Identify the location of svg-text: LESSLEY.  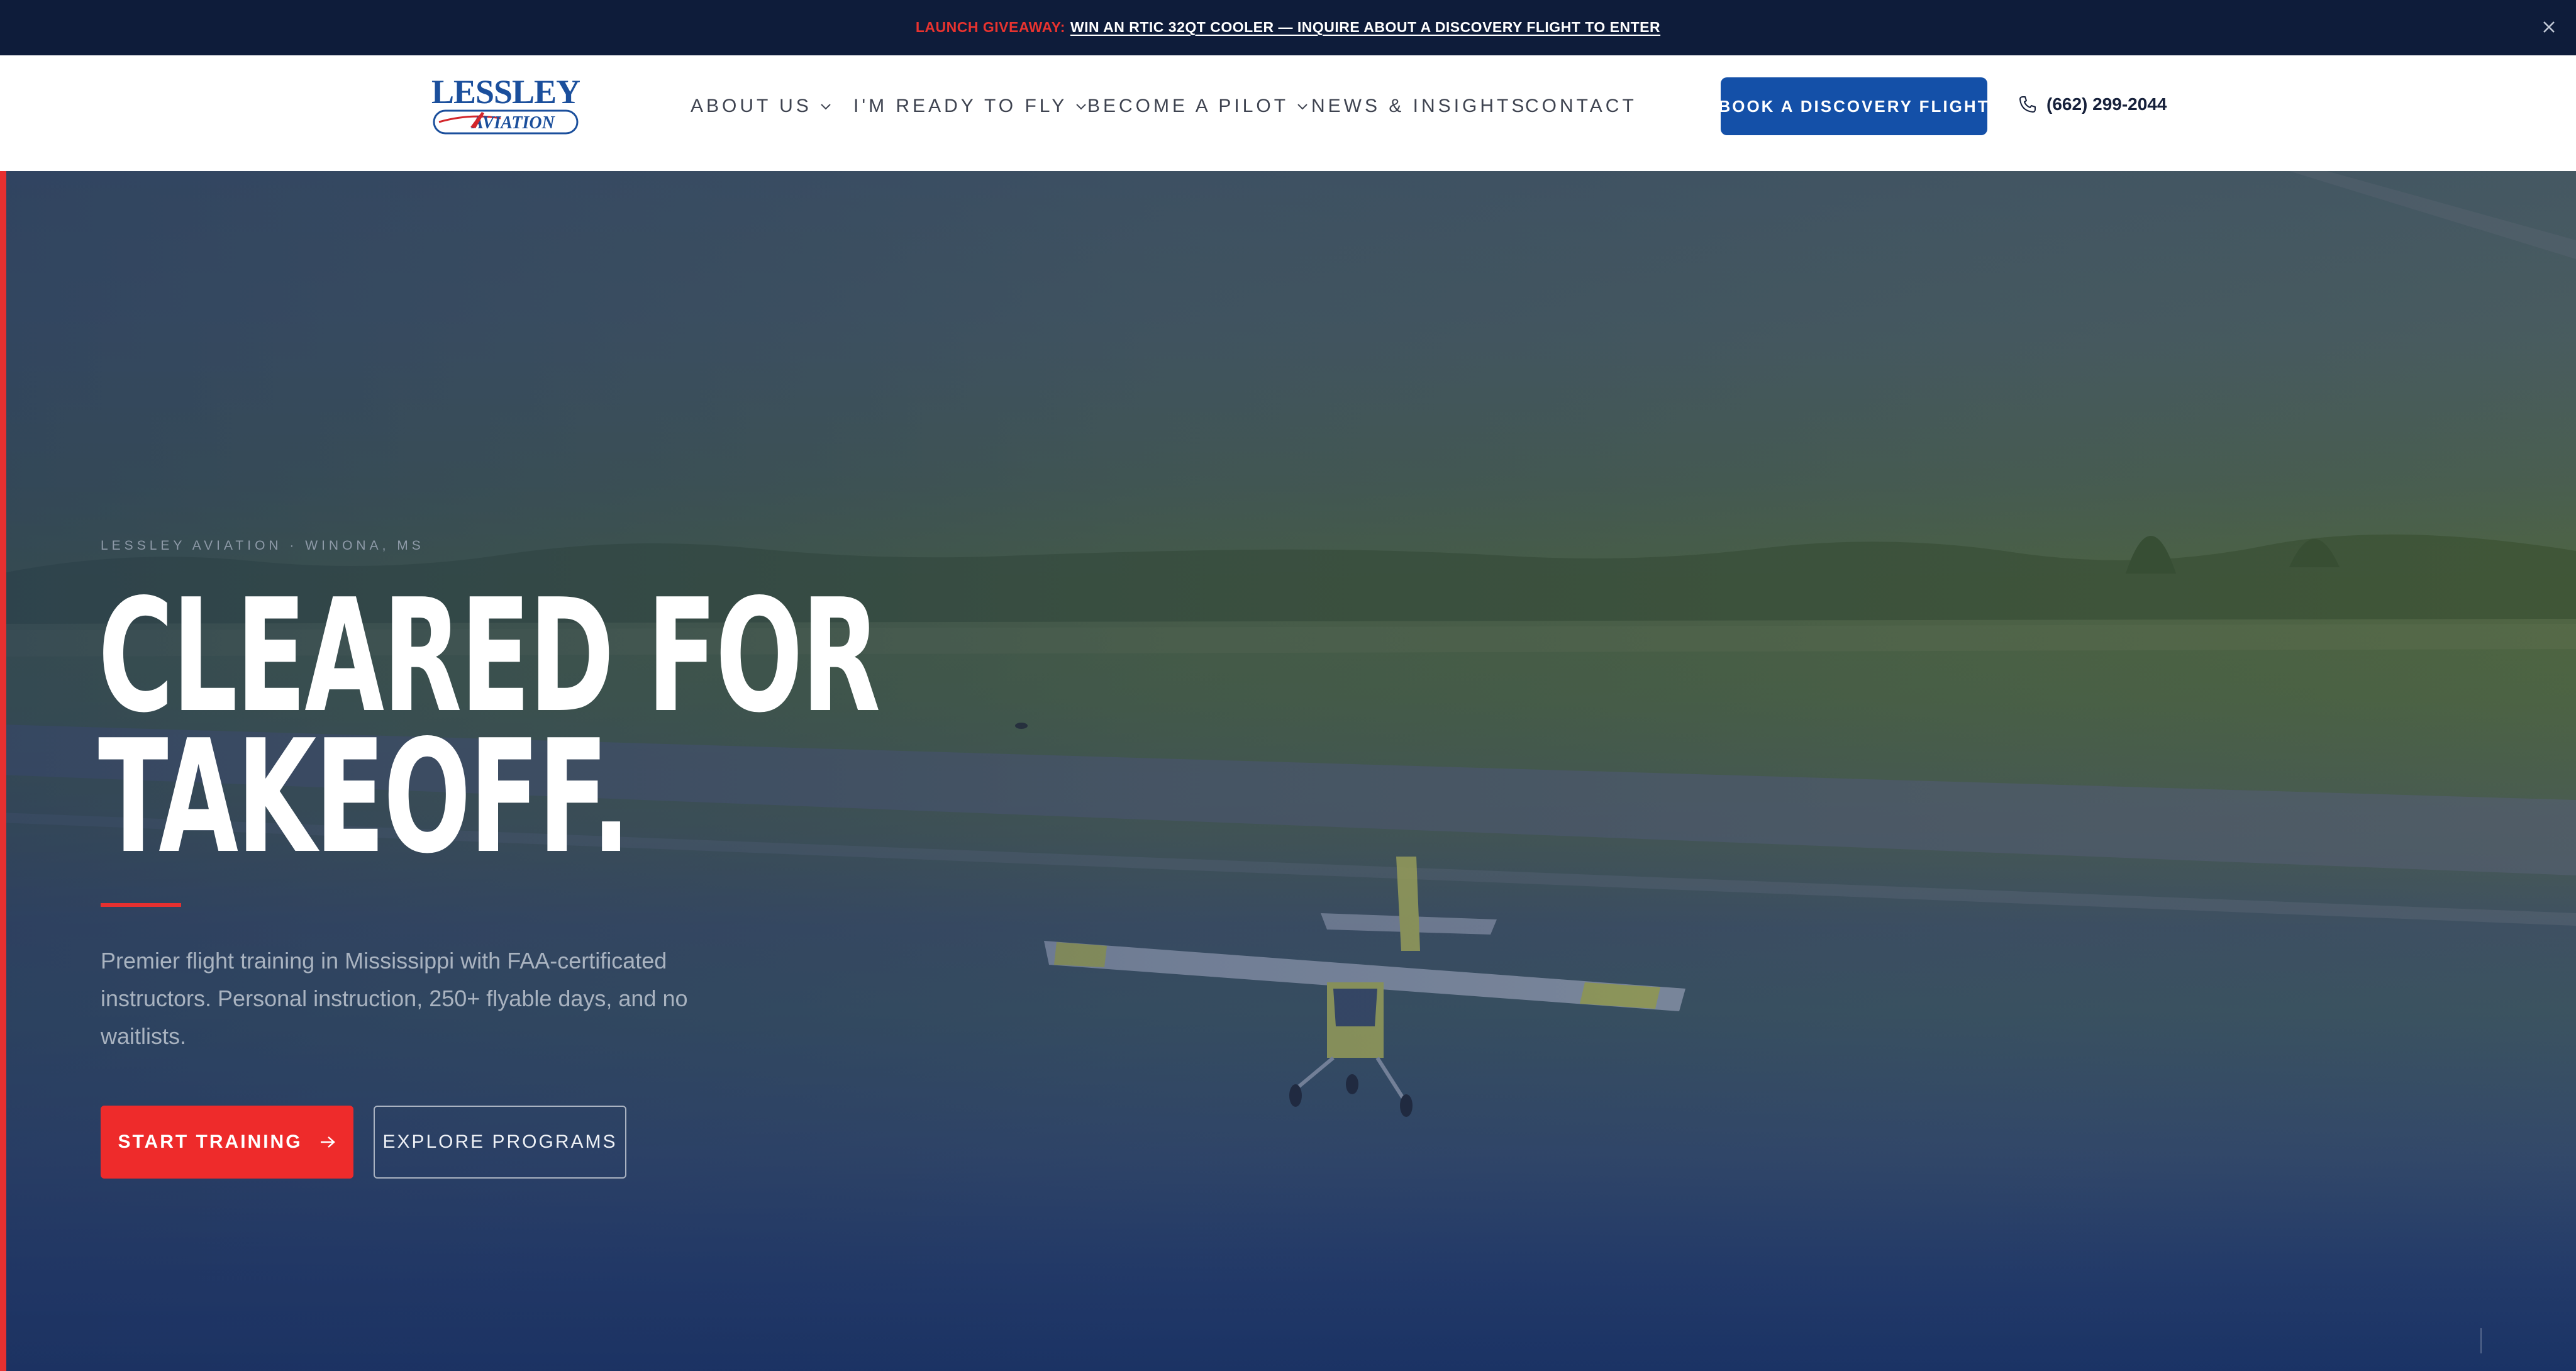
(505, 92).